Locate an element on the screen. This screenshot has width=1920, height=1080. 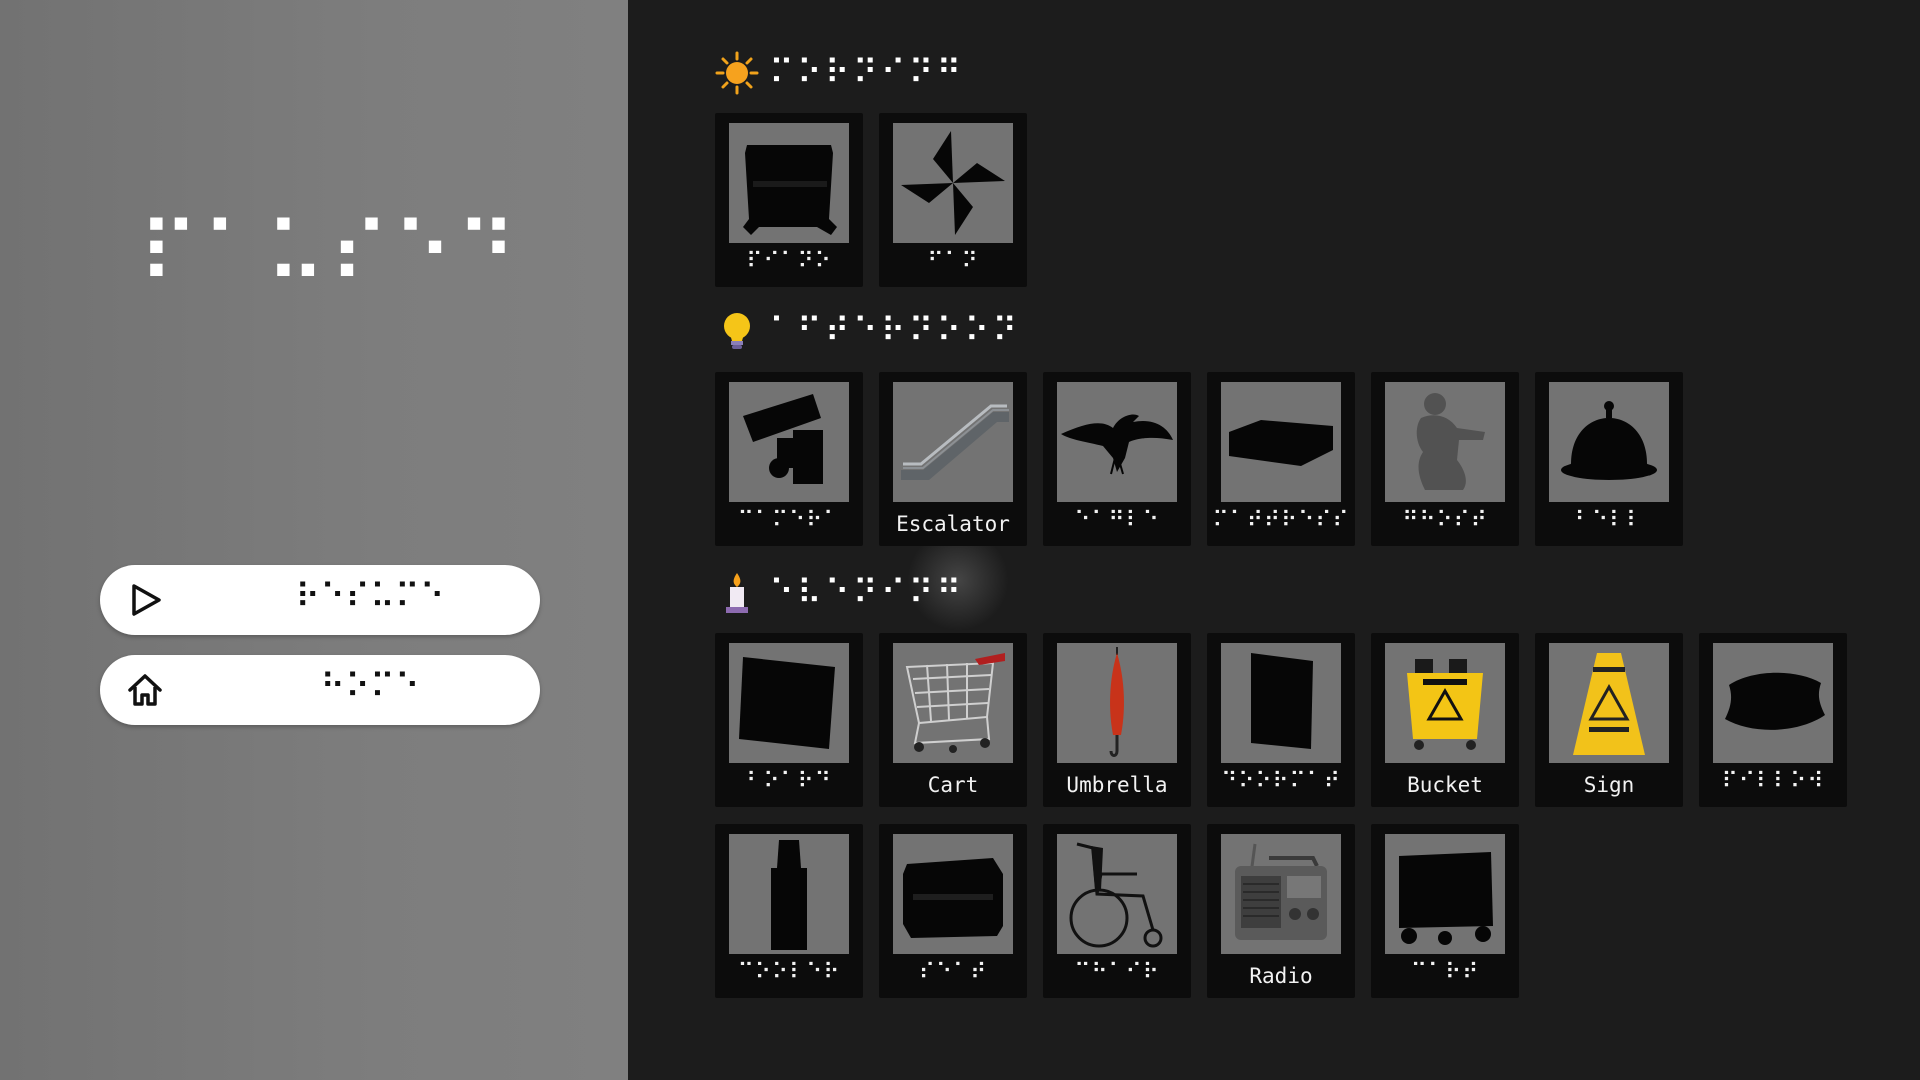
item-card-doormat: ⠙⠕⠕⠗⠍⠁⠞ is located at coordinates (1281, 720).